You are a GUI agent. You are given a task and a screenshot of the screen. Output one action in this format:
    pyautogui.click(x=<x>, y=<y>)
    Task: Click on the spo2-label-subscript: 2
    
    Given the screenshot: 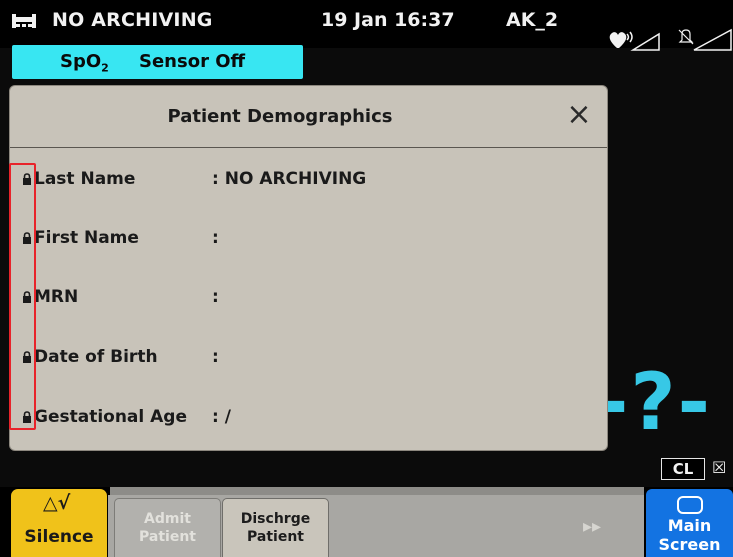 What is the action you would take?
    pyautogui.click(x=105, y=68)
    